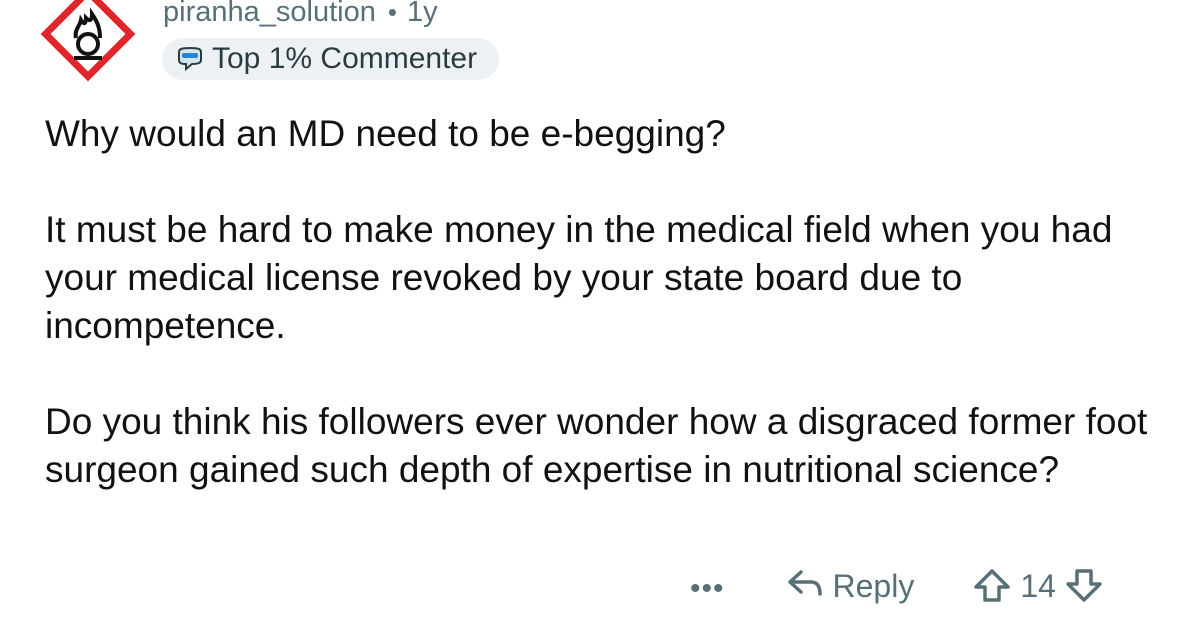 The height and width of the screenshot is (618, 1200). I want to click on vote-controls: 14, so click(1038, 586).